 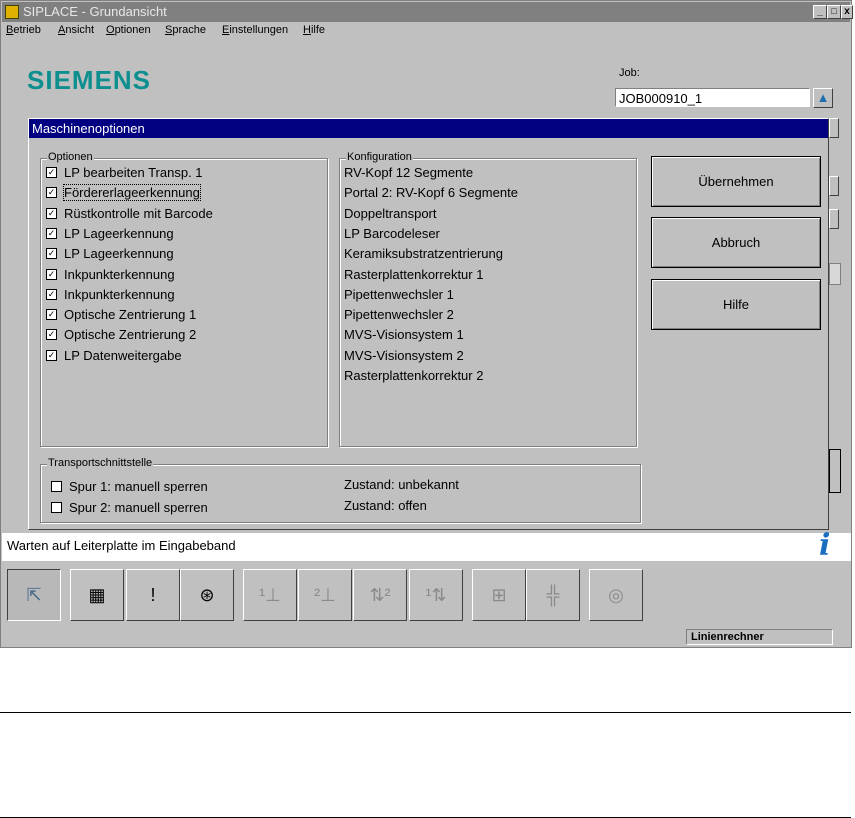 I want to click on siemens-logo: SIEMENS, so click(x=89, y=80).